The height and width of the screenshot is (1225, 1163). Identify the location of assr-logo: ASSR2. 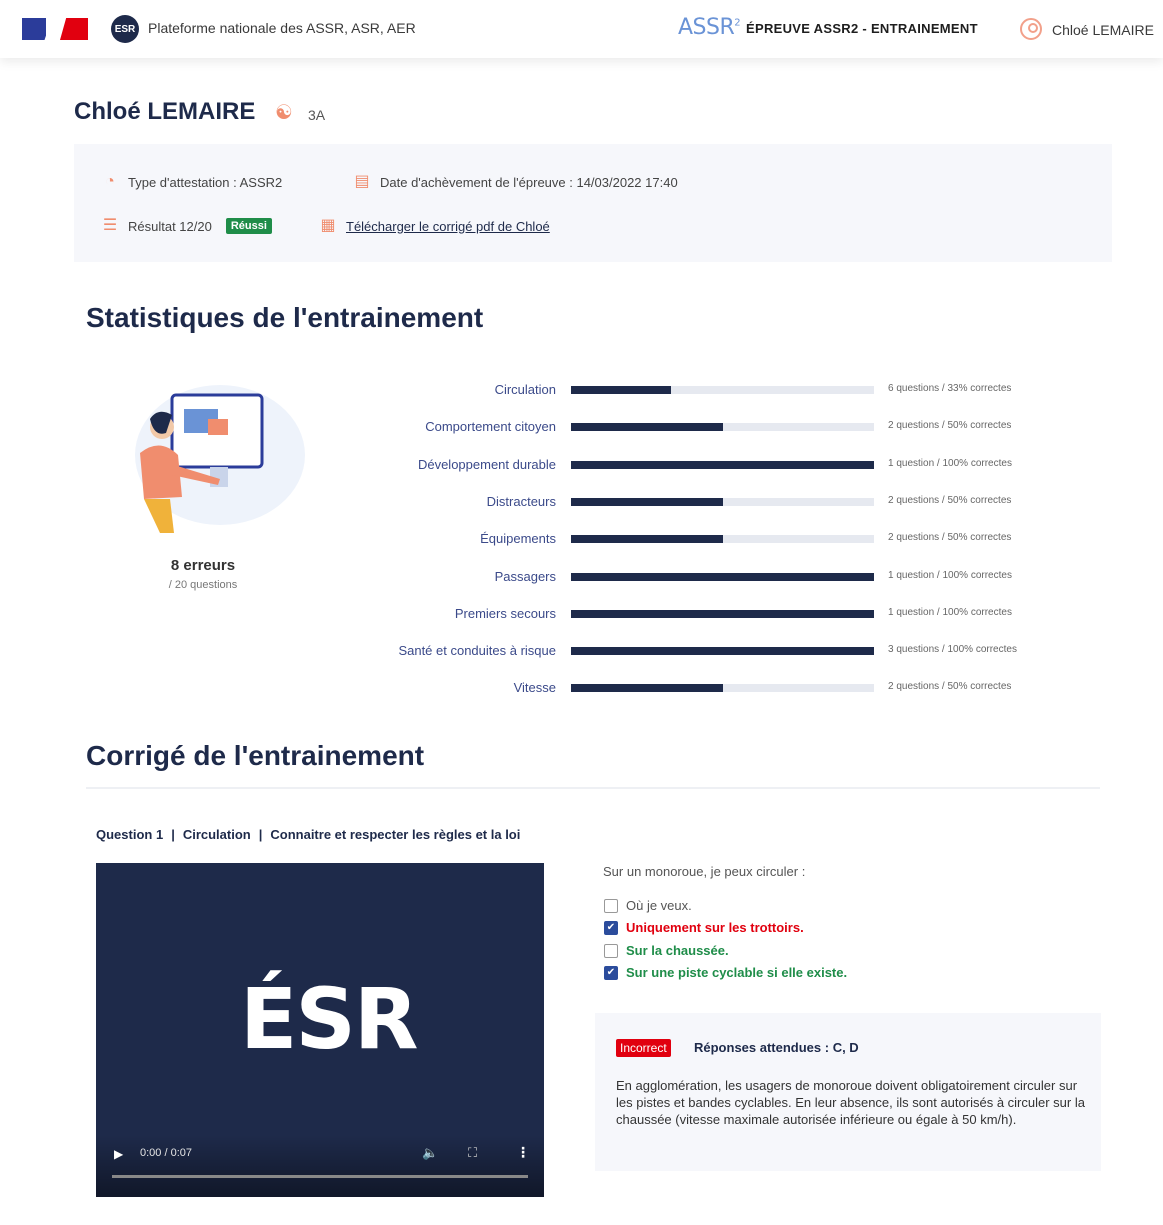
(709, 27).